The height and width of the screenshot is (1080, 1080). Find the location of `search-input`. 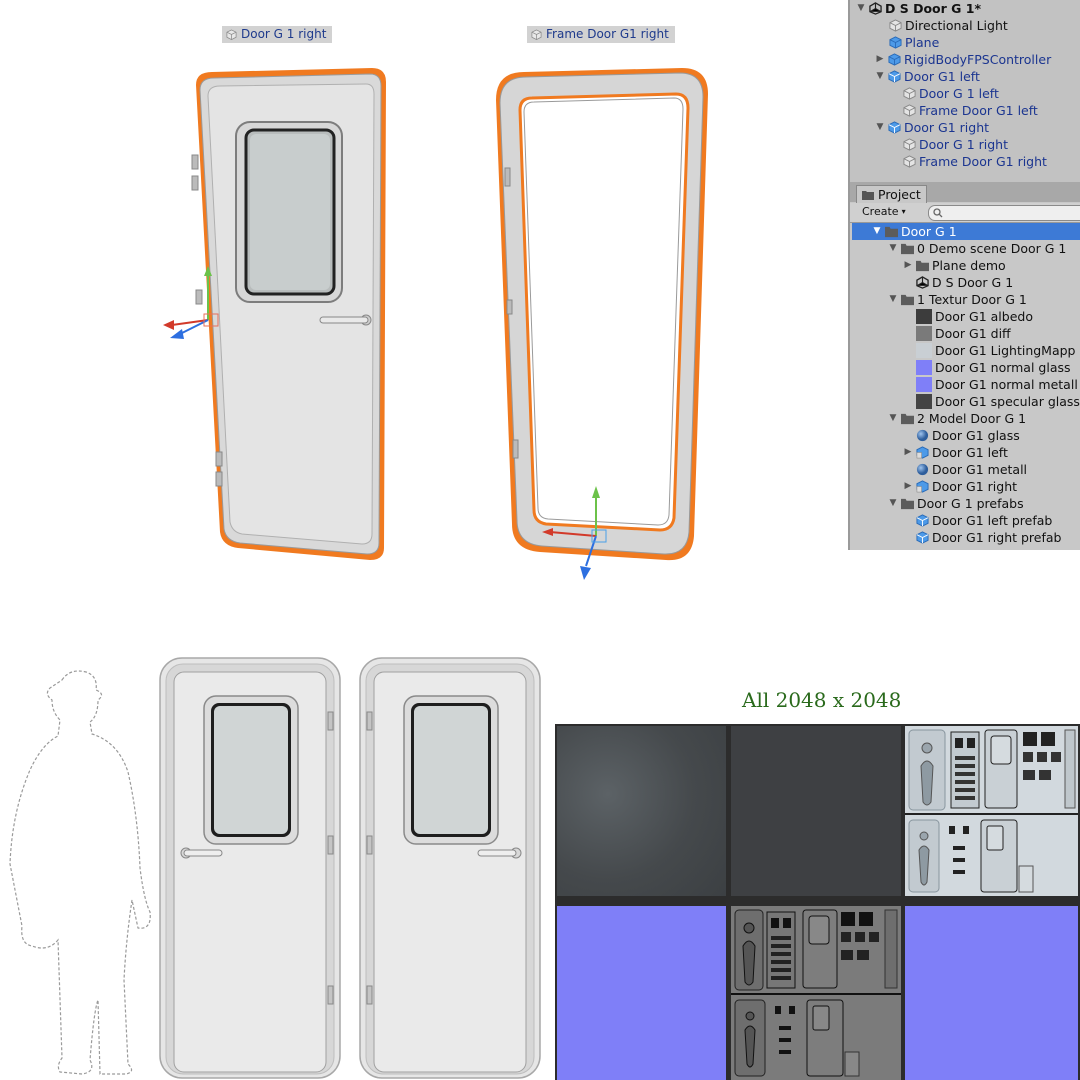

search-input is located at coordinates (1004, 213).